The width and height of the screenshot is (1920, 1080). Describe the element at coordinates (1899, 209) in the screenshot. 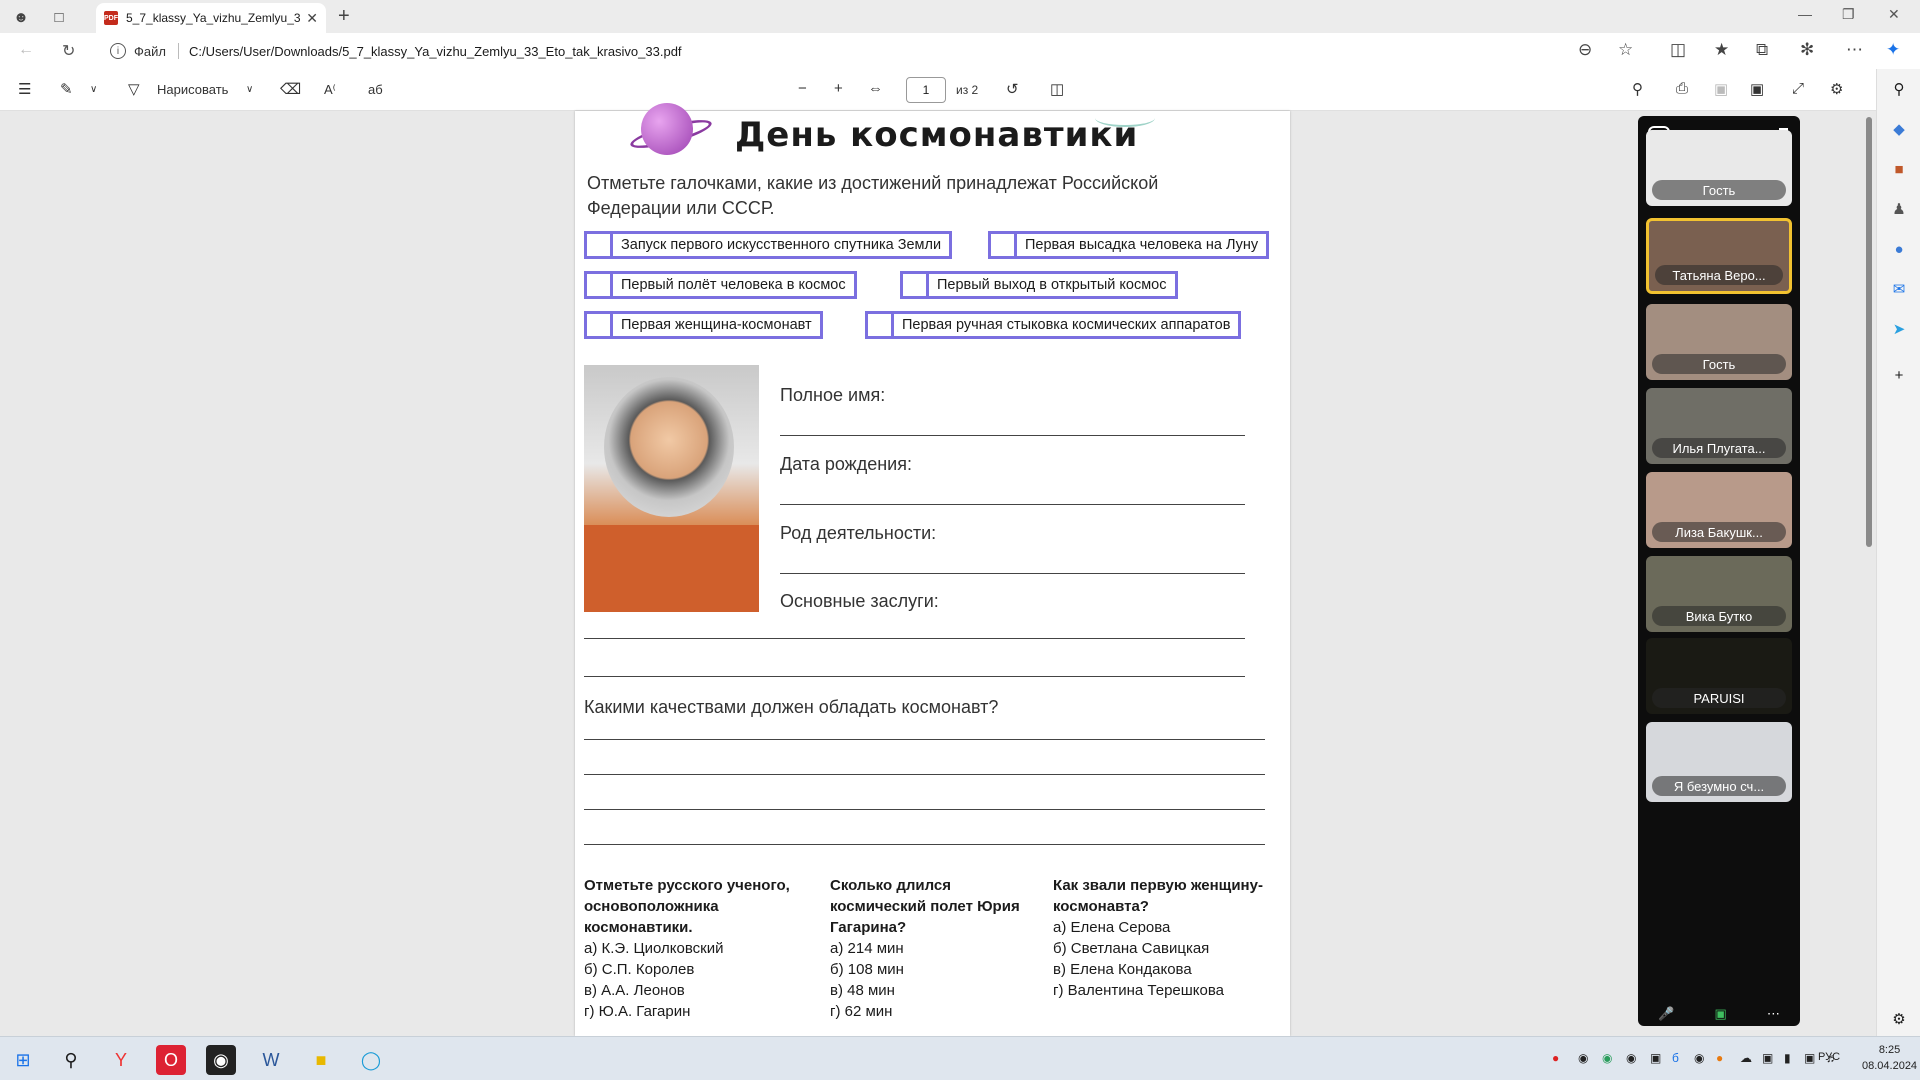

I see `games-icon: ♟` at that location.